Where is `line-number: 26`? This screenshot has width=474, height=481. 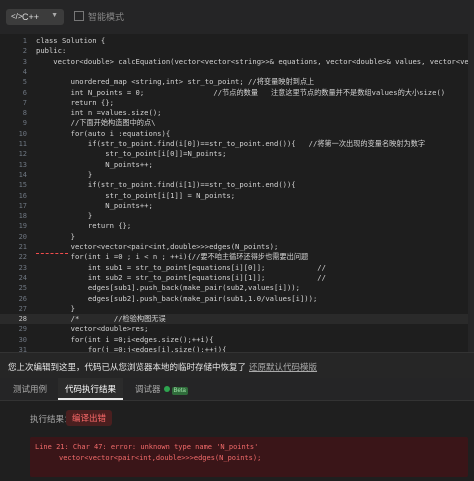 line-number: 26 is located at coordinates (22, 298).